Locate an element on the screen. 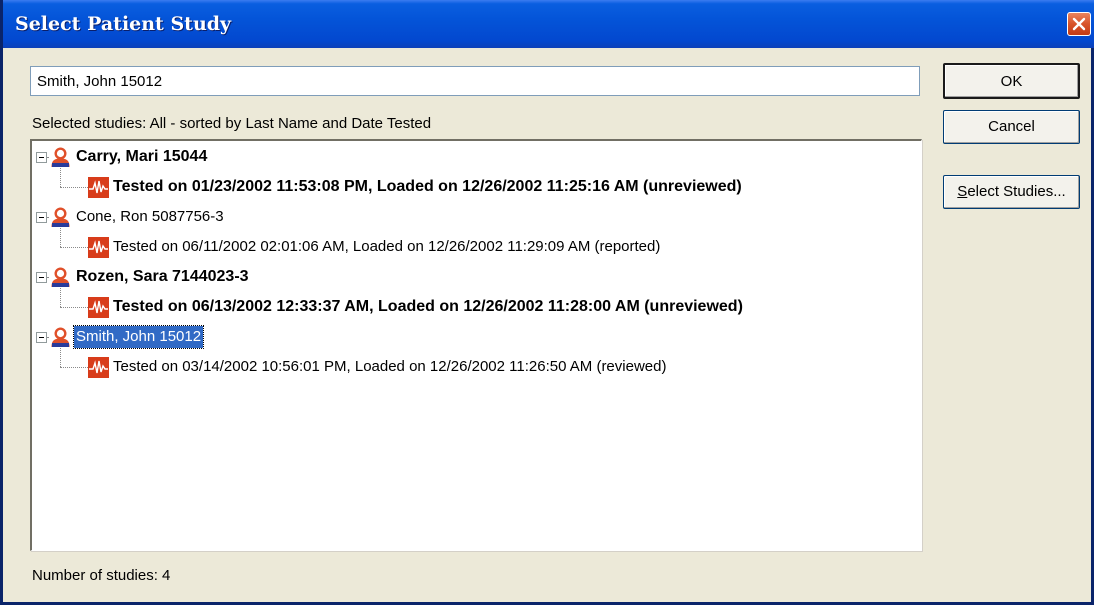 The height and width of the screenshot is (605, 1094). cancel-button: Cancel is located at coordinates (1011, 127).